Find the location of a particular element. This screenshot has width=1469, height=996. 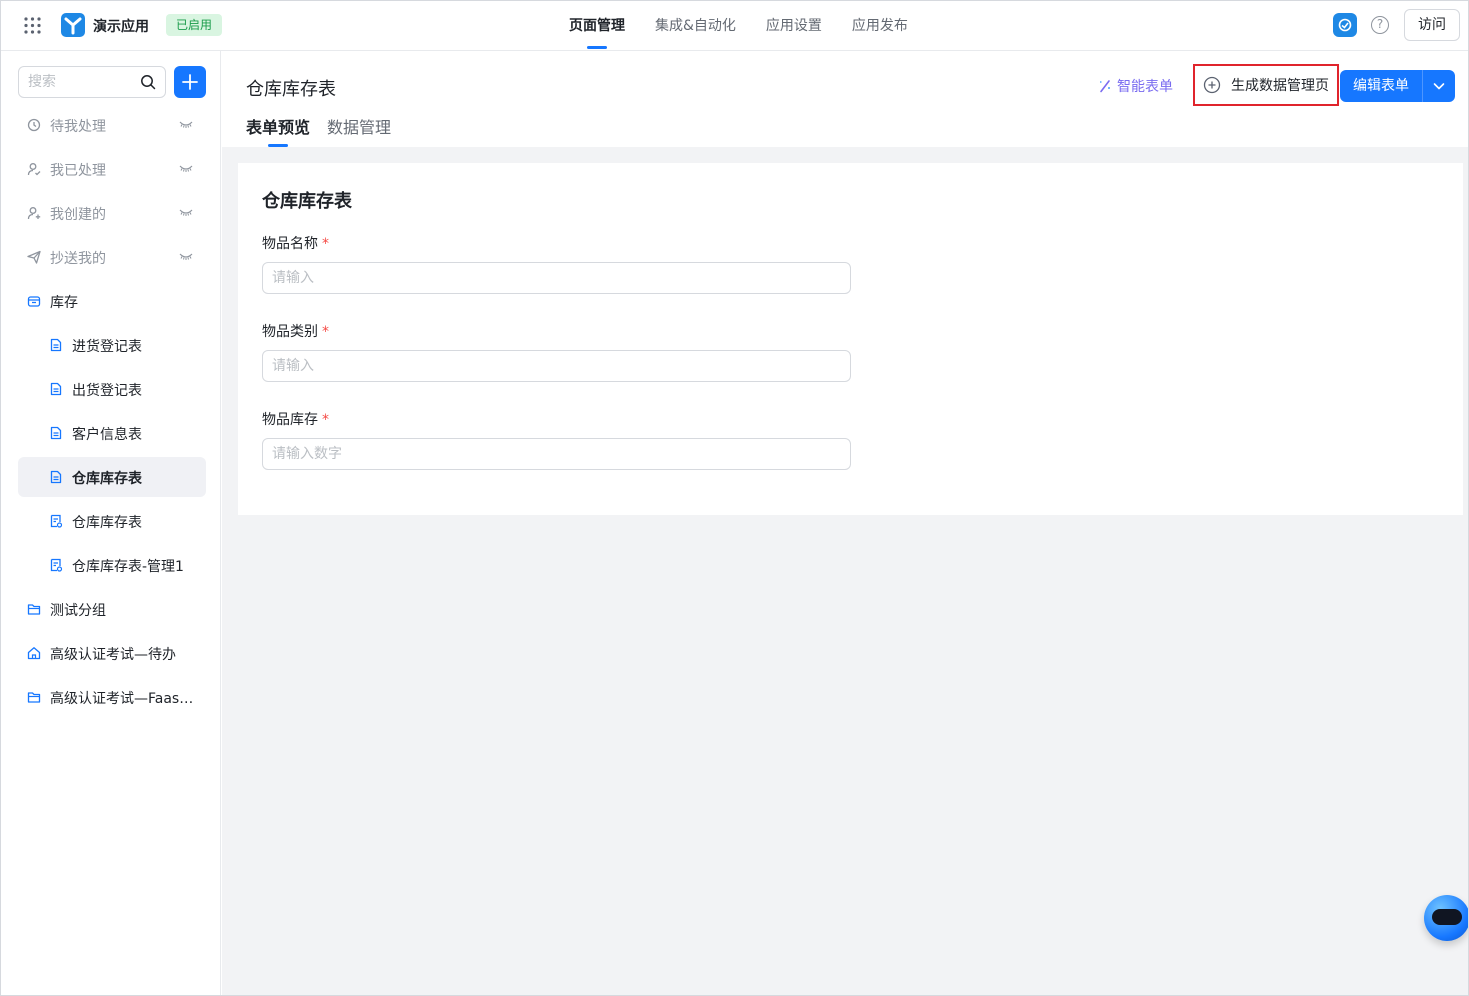

edit-form-button: 编辑表单 is located at coordinates (1381, 86).